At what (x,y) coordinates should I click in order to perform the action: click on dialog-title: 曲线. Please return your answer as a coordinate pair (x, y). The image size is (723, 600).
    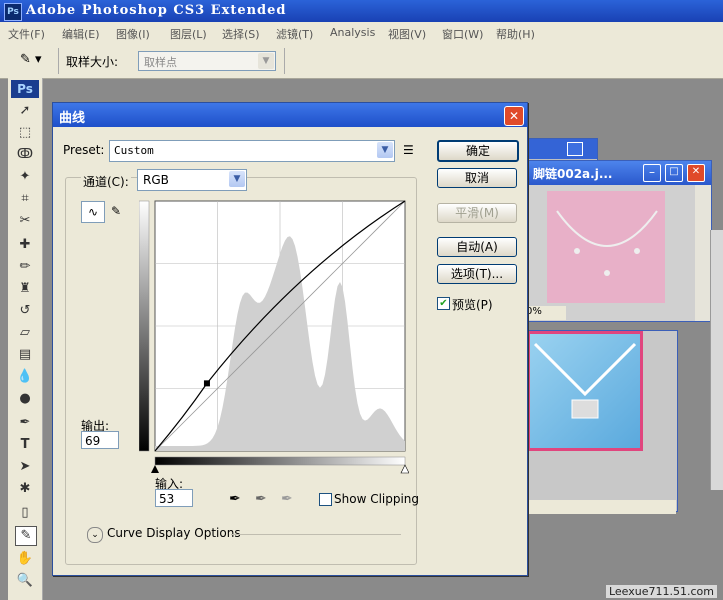
    Looking at the image, I should click on (72, 118).